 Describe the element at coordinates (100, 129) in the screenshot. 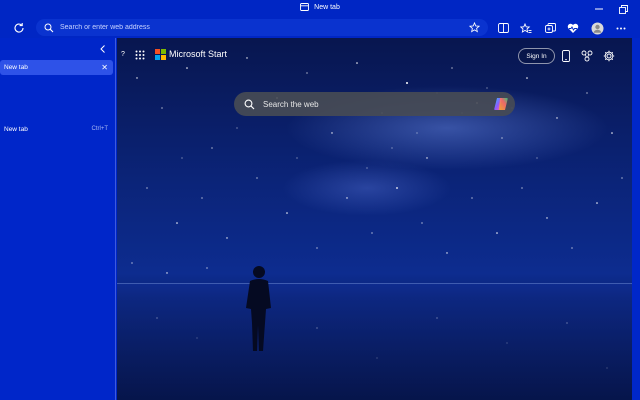

I see `new-tab-shortcut: Ctrl+T` at that location.